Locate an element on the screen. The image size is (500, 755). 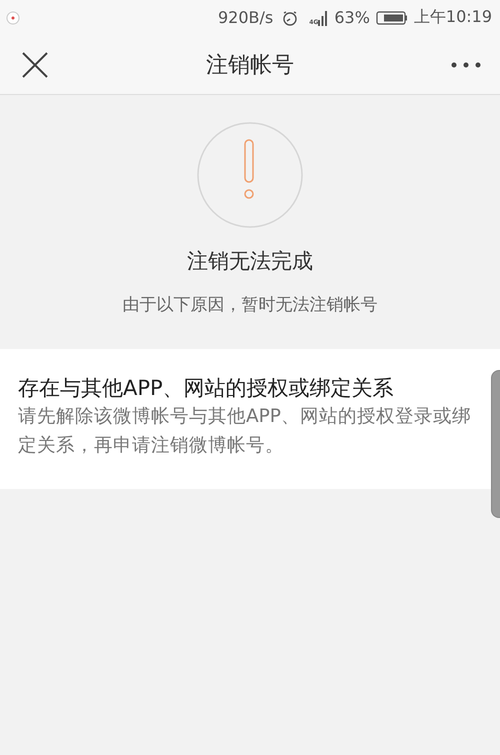
notification-icon is located at coordinates (13, 17).